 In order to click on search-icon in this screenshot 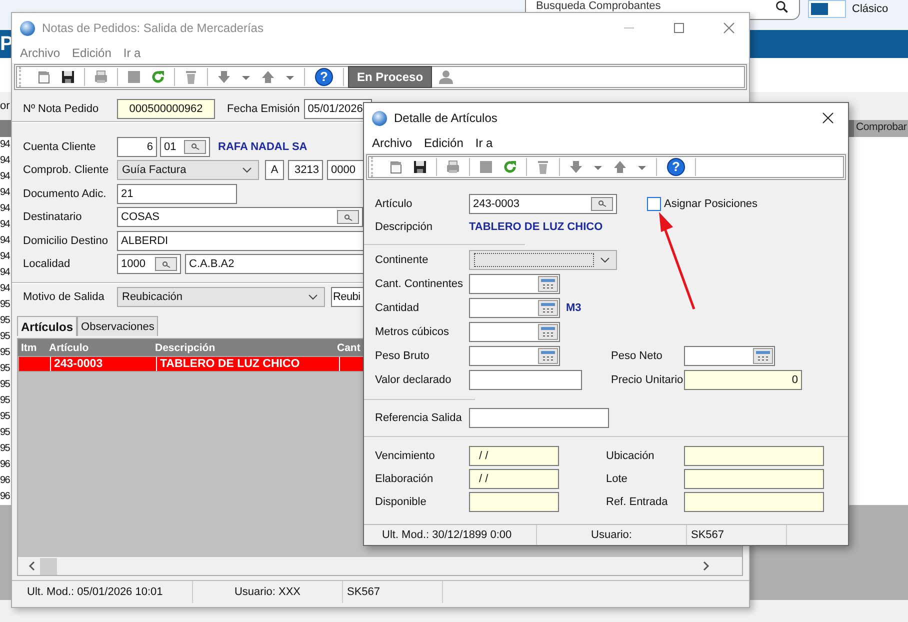, I will do `click(782, 7)`.